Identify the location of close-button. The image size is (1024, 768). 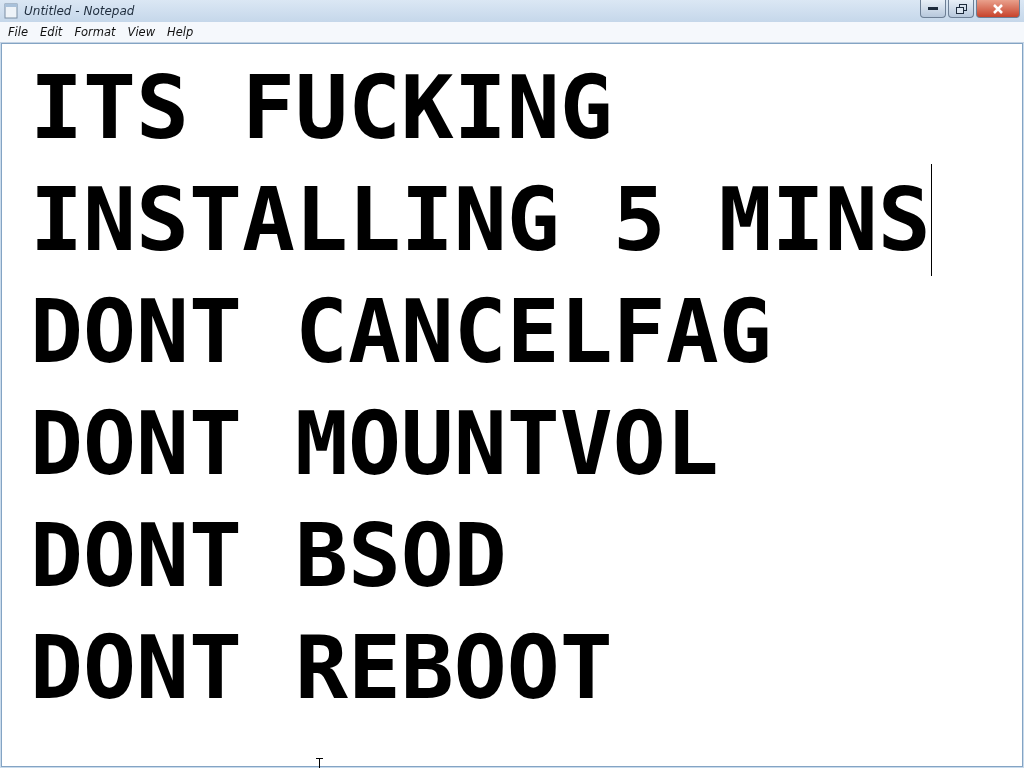
(998, 9).